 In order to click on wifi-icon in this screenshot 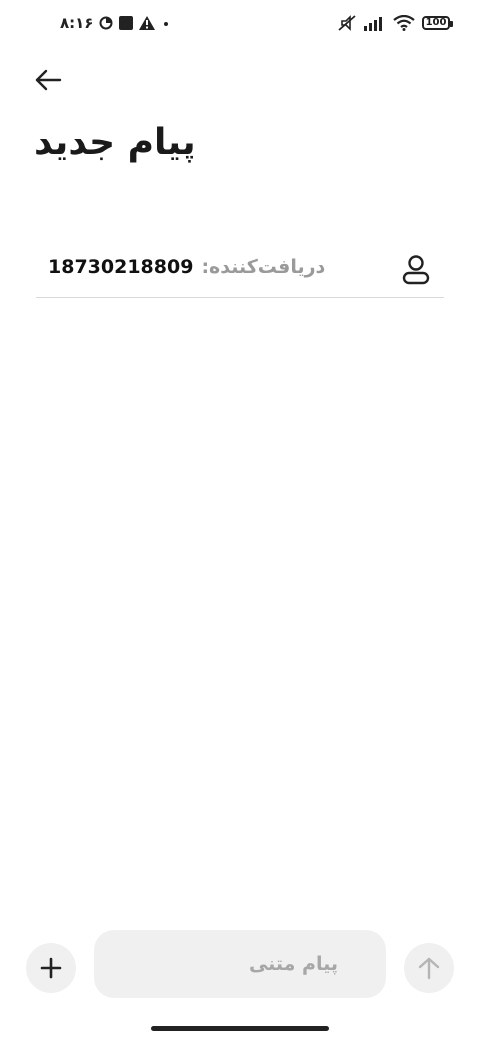, I will do `click(404, 23)`.